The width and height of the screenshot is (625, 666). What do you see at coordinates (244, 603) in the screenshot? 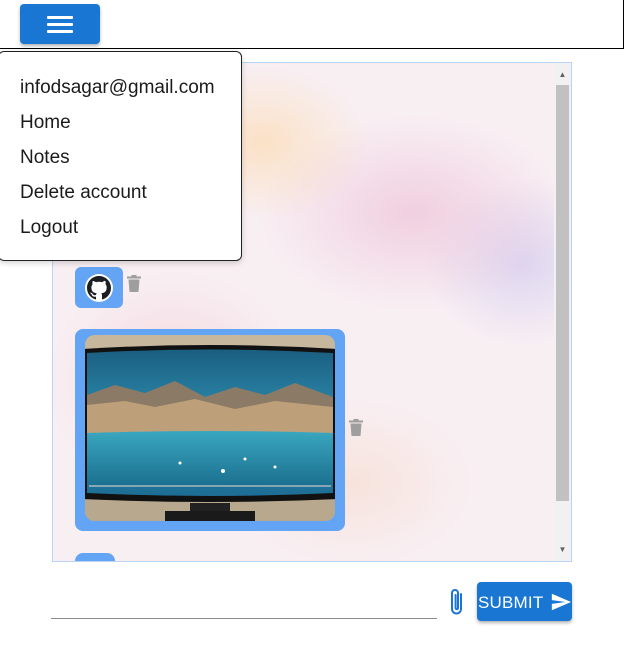
I see `message-input` at bounding box center [244, 603].